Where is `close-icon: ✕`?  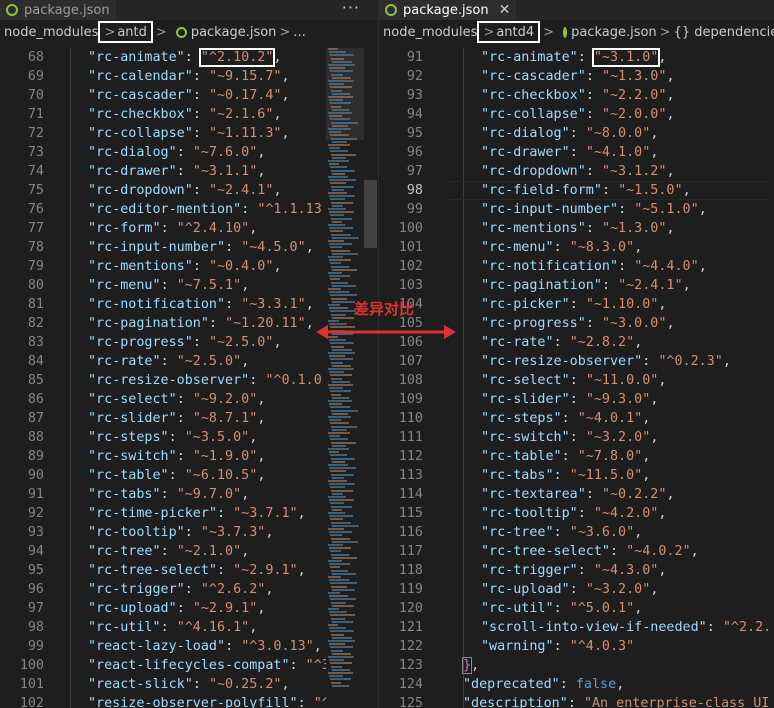
close-icon: ✕ is located at coordinates (505, 10).